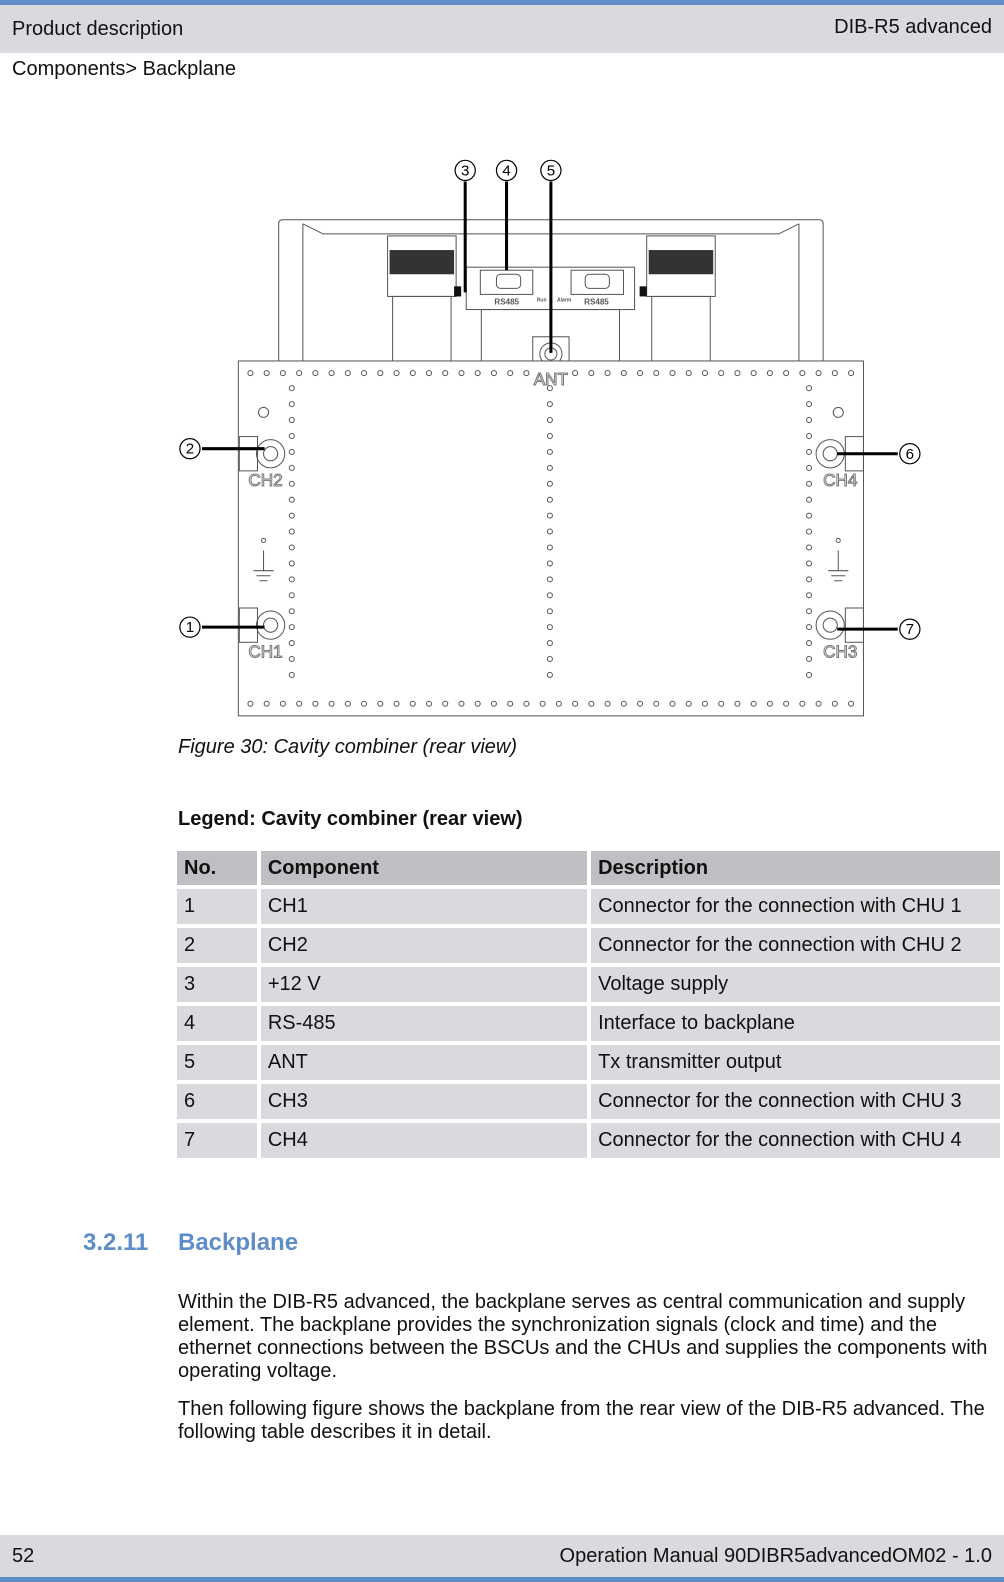  Describe the element at coordinates (265, 480) in the screenshot. I see `ch2-label: CH2` at that location.